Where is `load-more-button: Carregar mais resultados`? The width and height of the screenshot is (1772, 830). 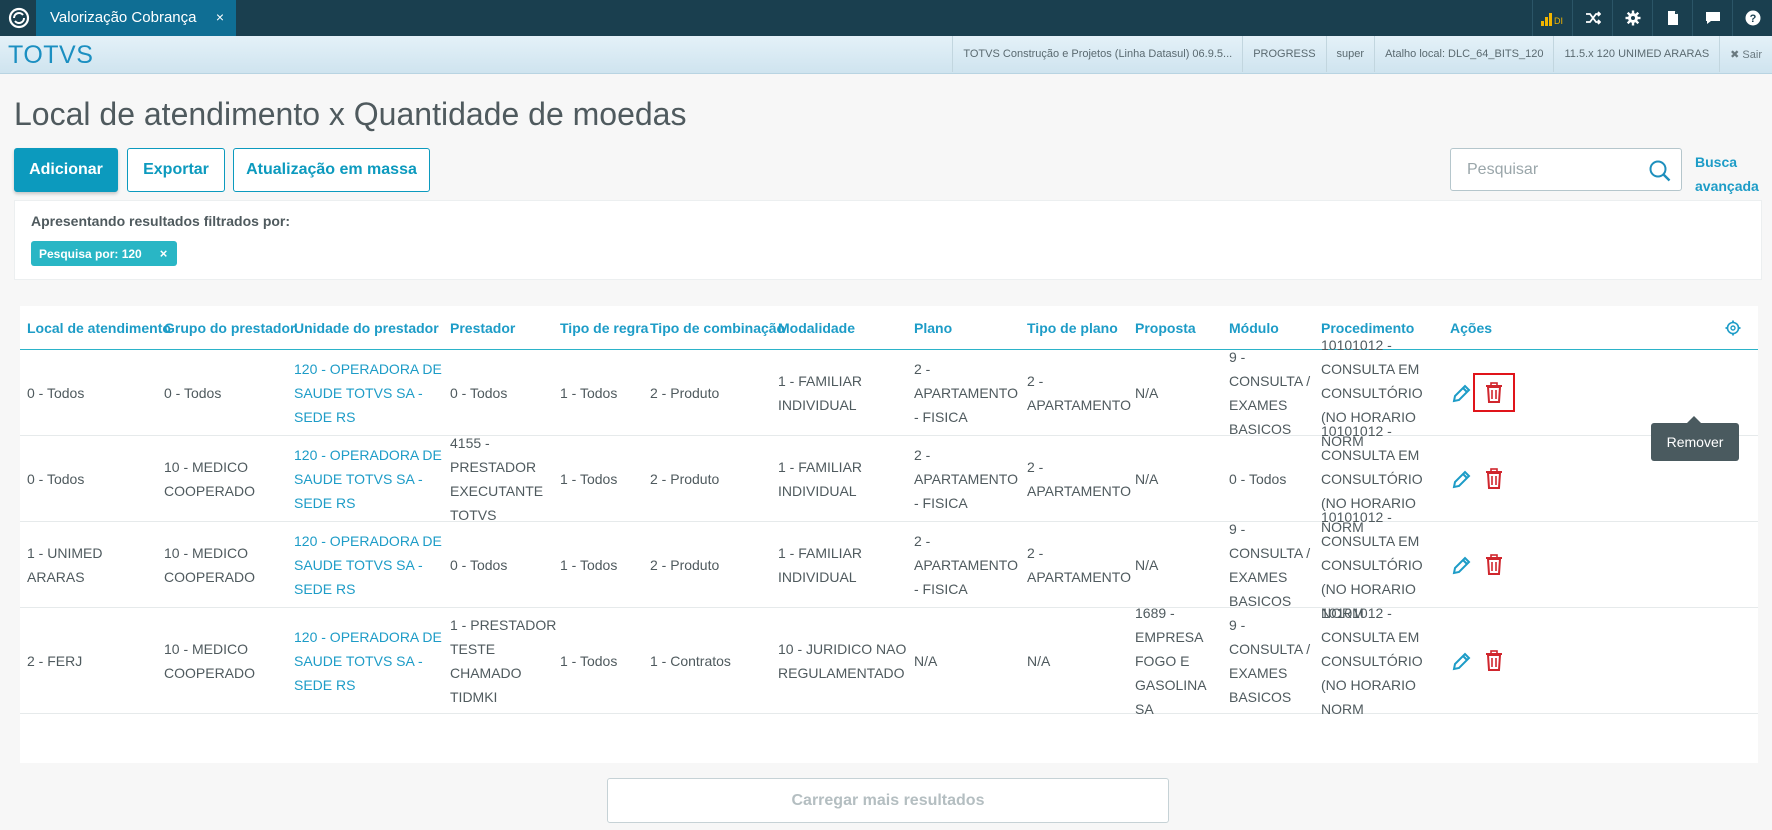
load-more-button: Carregar mais resultados is located at coordinates (888, 800).